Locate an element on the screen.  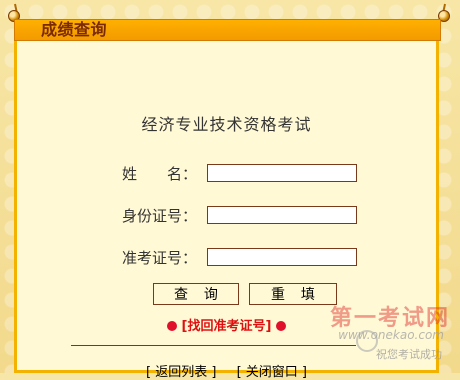
footer-links: [ 返回列表 ] [ 关闭窗口 ] is located at coordinates (226, 370).